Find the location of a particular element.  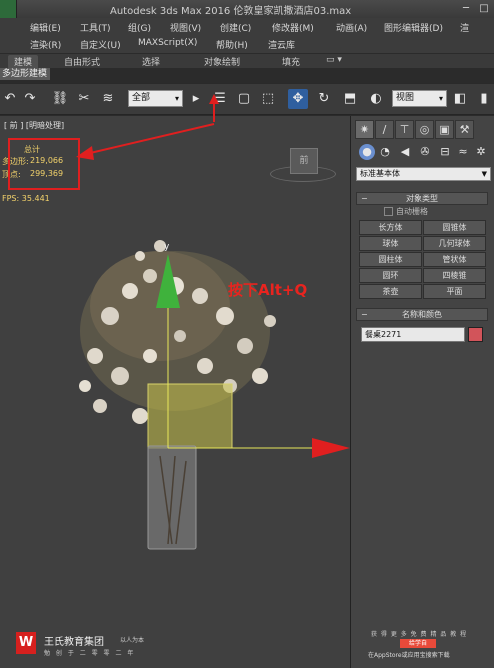

object-name-input: 餐桌2271 is located at coordinates (413, 334).